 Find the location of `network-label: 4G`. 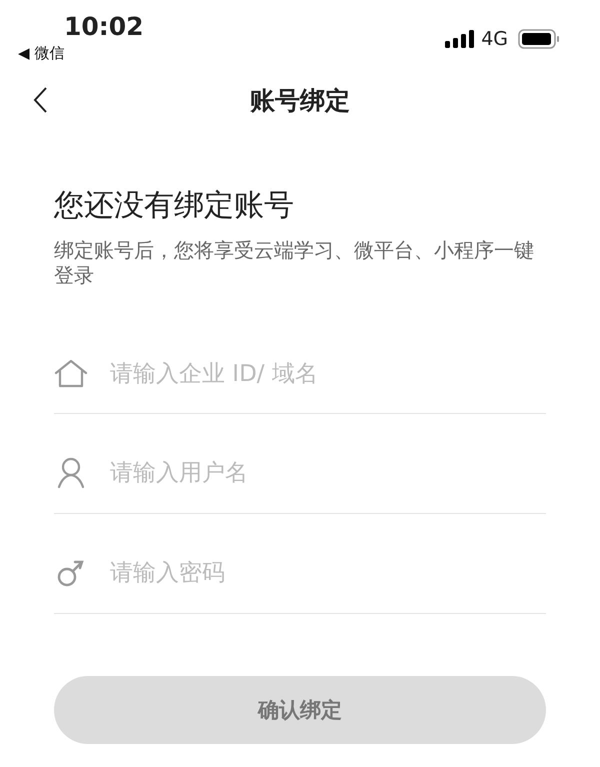

network-label: 4G is located at coordinates (494, 39).